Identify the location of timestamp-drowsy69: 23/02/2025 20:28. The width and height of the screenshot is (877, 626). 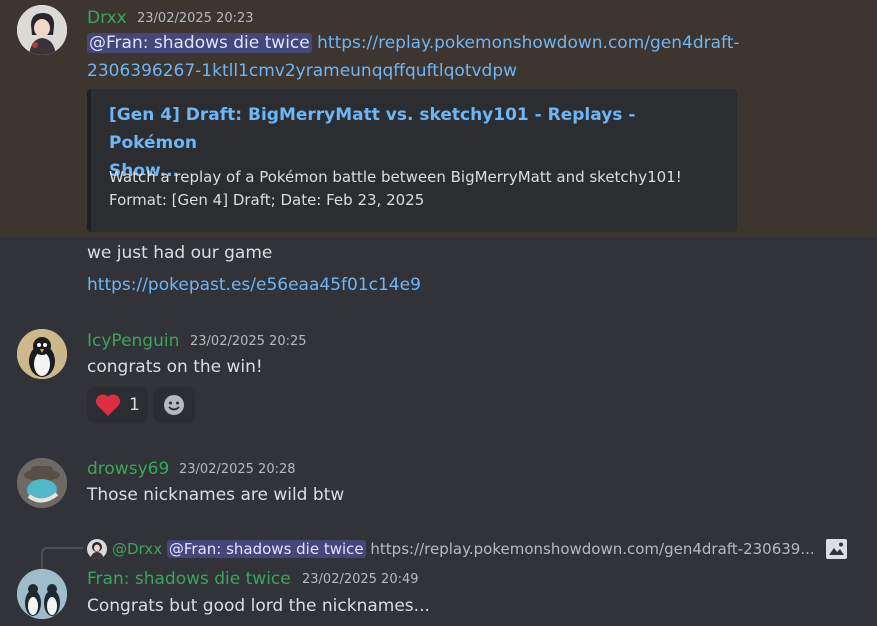
(237, 469).